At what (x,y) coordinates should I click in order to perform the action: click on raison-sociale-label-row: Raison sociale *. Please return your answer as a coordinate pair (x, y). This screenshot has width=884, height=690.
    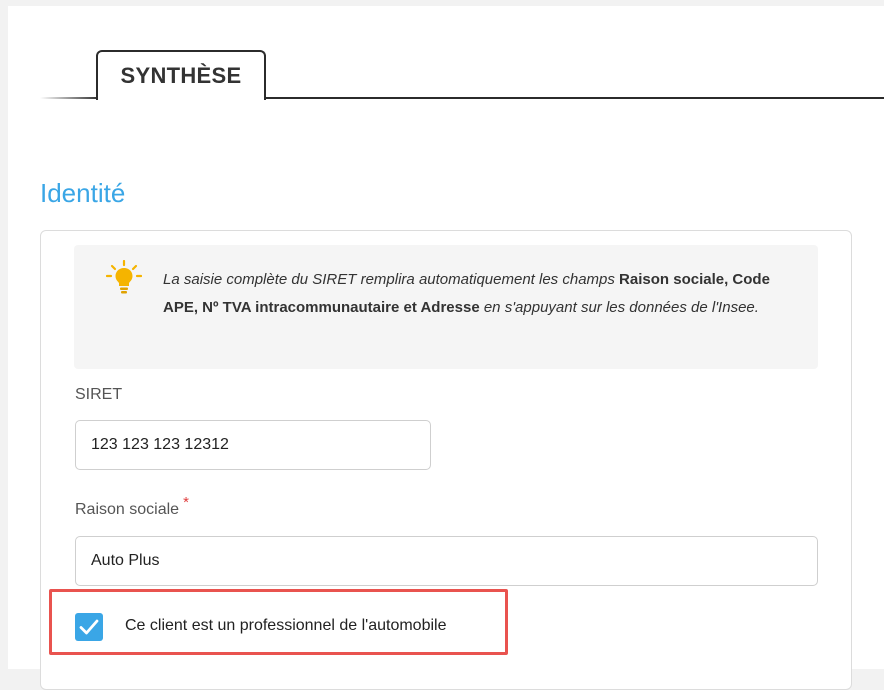
    Looking at the image, I should click on (132, 506).